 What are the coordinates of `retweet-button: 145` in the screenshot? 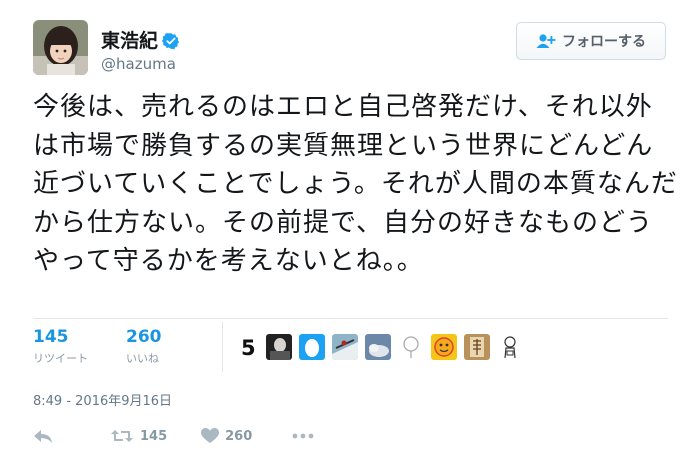 It's located at (138, 436).